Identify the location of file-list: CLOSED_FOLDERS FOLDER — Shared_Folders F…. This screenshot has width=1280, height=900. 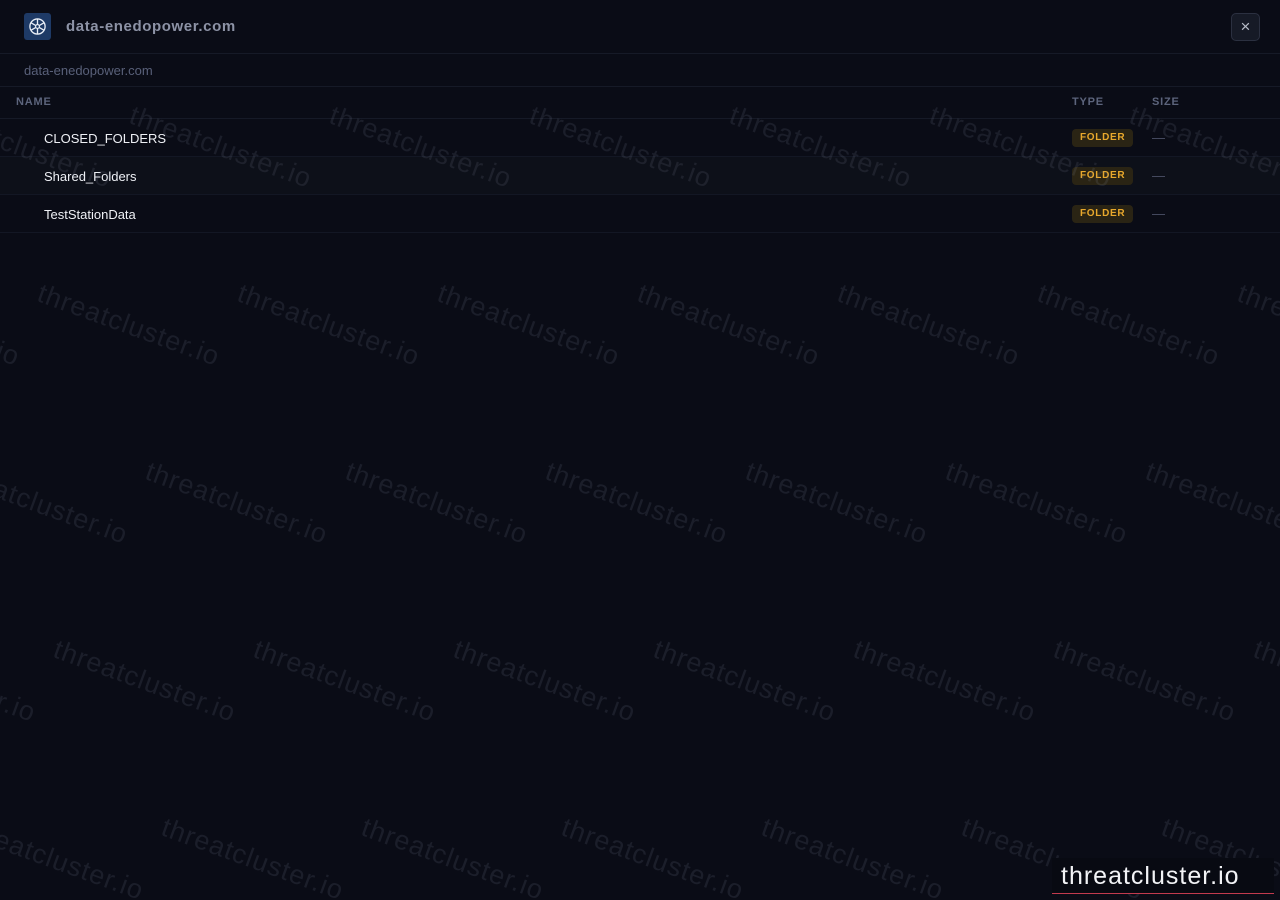
(640, 176).